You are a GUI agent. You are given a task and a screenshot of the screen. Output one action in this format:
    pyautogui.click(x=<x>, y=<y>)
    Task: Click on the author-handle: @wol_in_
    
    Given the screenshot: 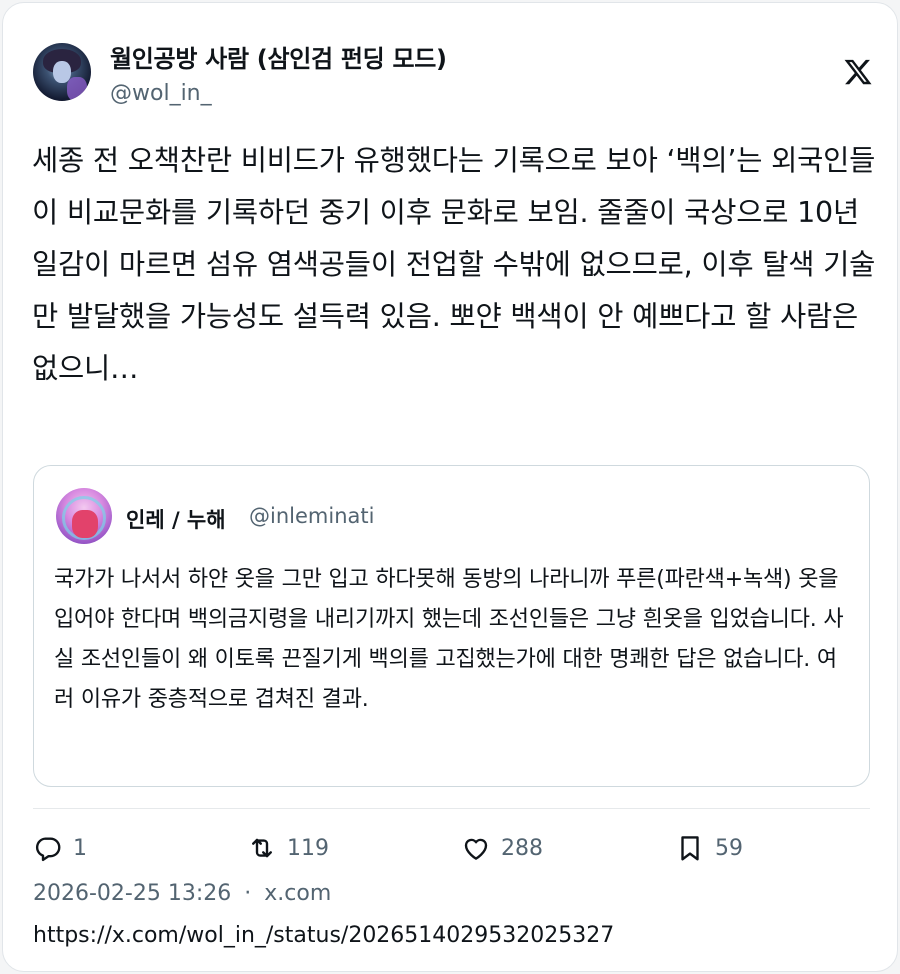 What is the action you would take?
    pyautogui.click(x=161, y=93)
    